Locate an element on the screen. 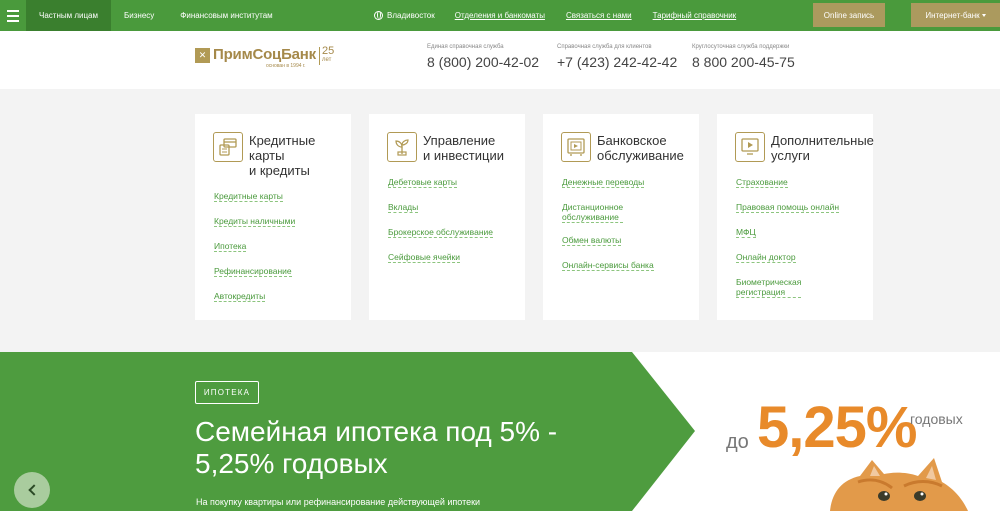 The height and width of the screenshot is (511, 1000). link-brokerage: Брокерское обслуживание is located at coordinates (440, 232).